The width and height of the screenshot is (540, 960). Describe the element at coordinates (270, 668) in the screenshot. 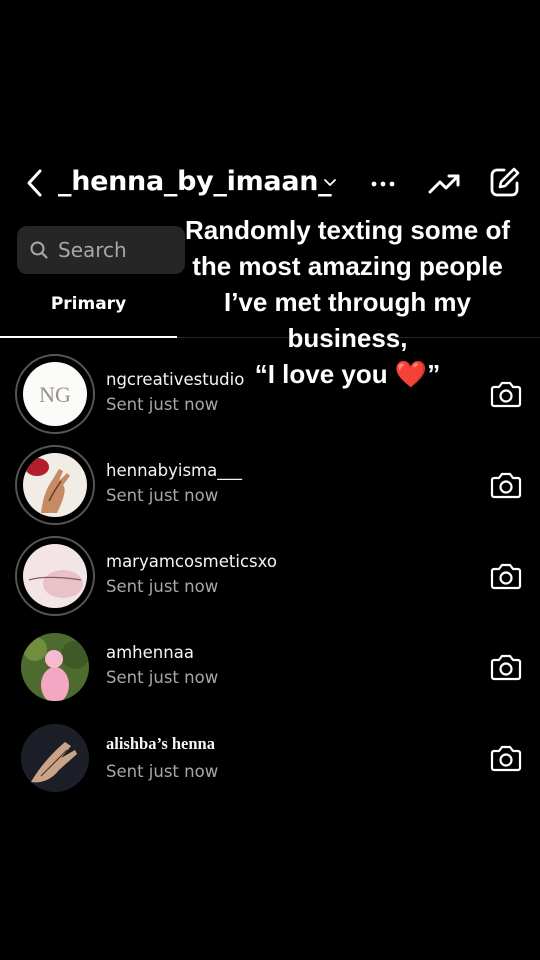

I see `thread-row: amhennaa Sent just now` at that location.